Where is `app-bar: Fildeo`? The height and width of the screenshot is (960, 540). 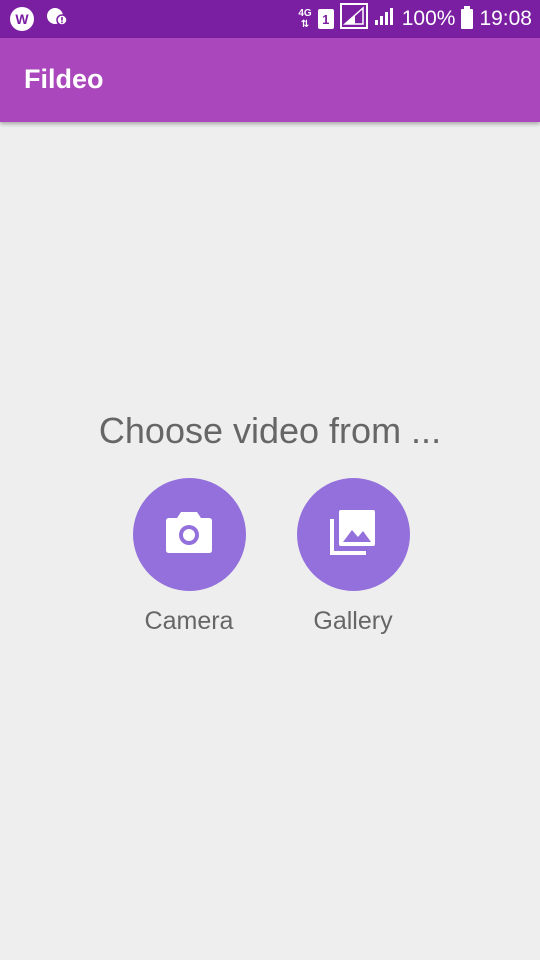 app-bar: Fildeo is located at coordinates (270, 80).